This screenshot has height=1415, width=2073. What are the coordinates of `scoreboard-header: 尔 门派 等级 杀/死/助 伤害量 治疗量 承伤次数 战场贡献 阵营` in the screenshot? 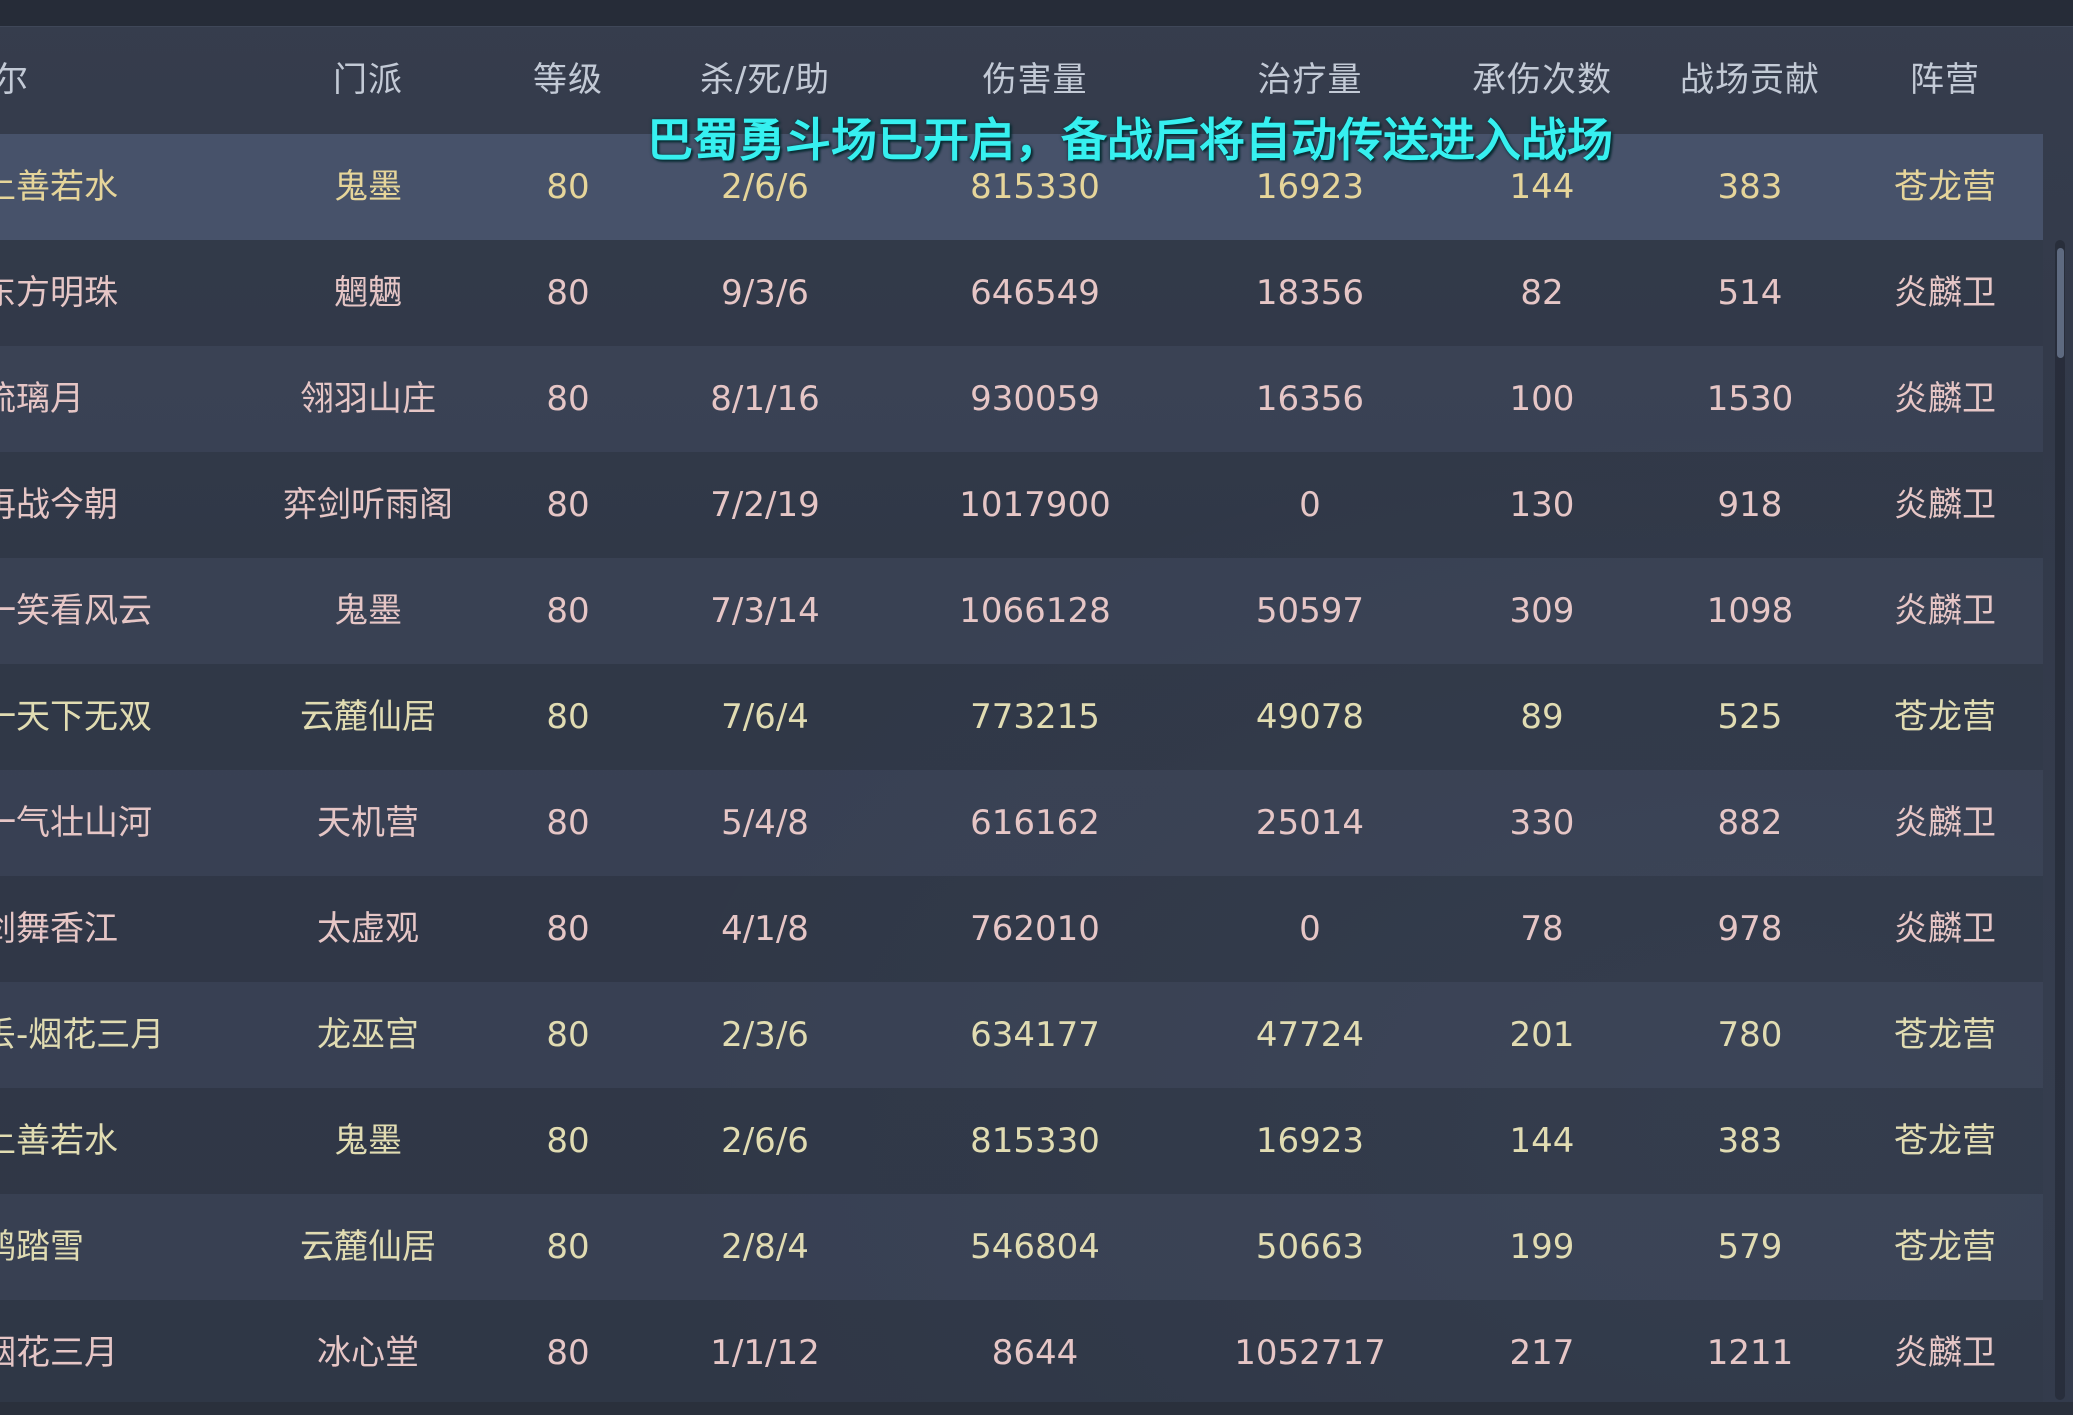 It's located at (1021, 80).